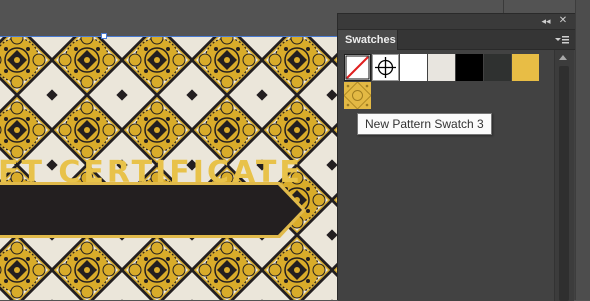 This screenshot has width=590, height=301. I want to click on swatch-paper, so click(441, 67).